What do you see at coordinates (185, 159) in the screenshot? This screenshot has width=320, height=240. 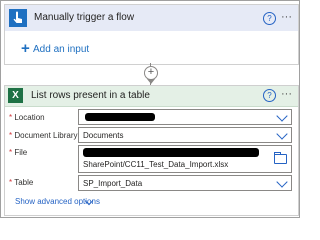 I see `file-picker-field: SharePoint/CC11_Test_Data_Import.xlsx` at bounding box center [185, 159].